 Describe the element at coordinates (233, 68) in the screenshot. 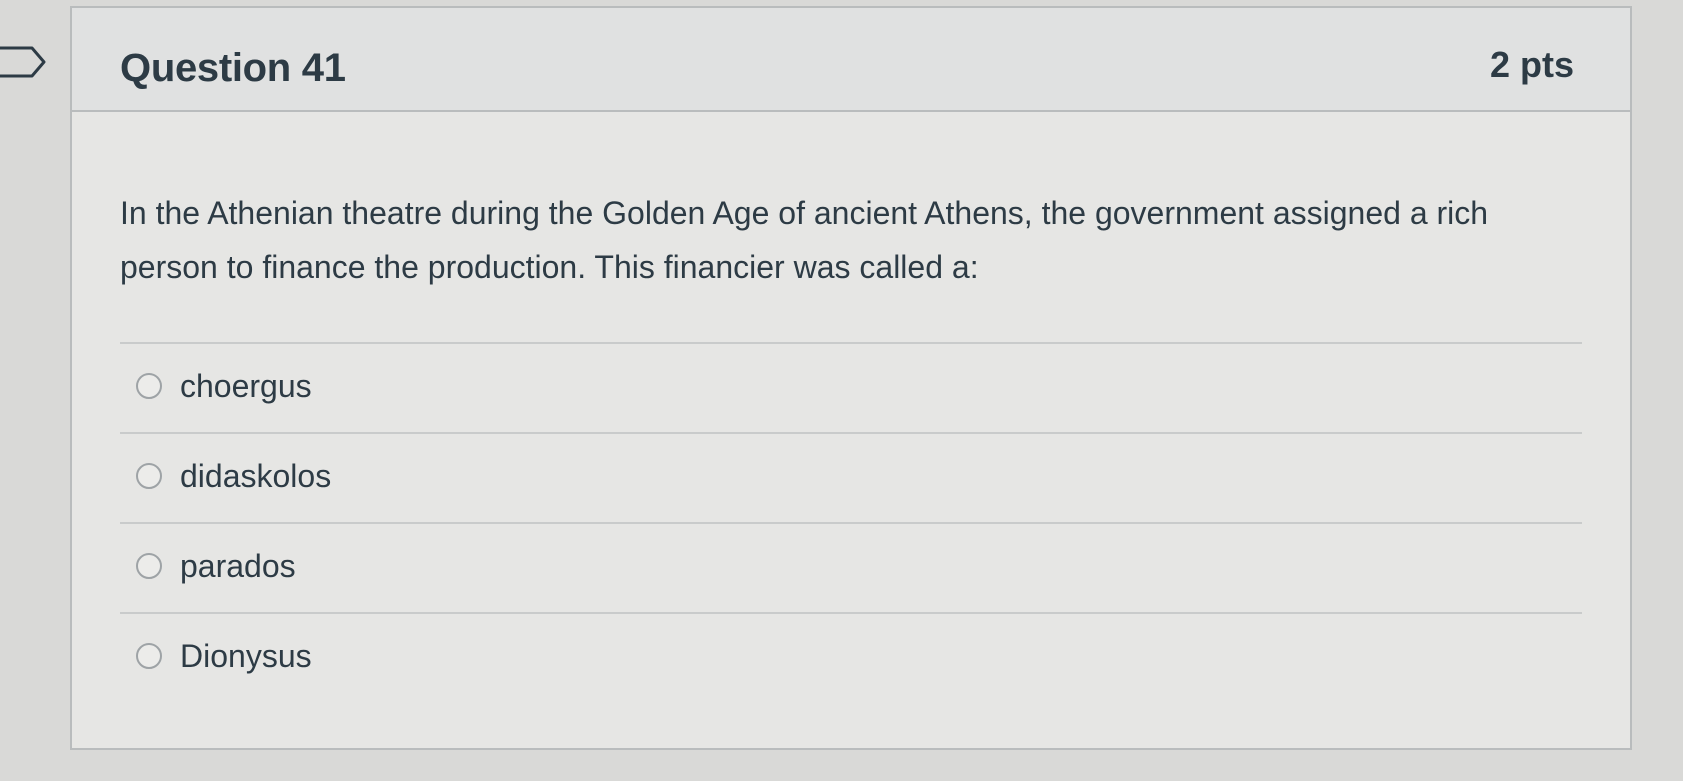

I see `question-title: Question 41` at that location.